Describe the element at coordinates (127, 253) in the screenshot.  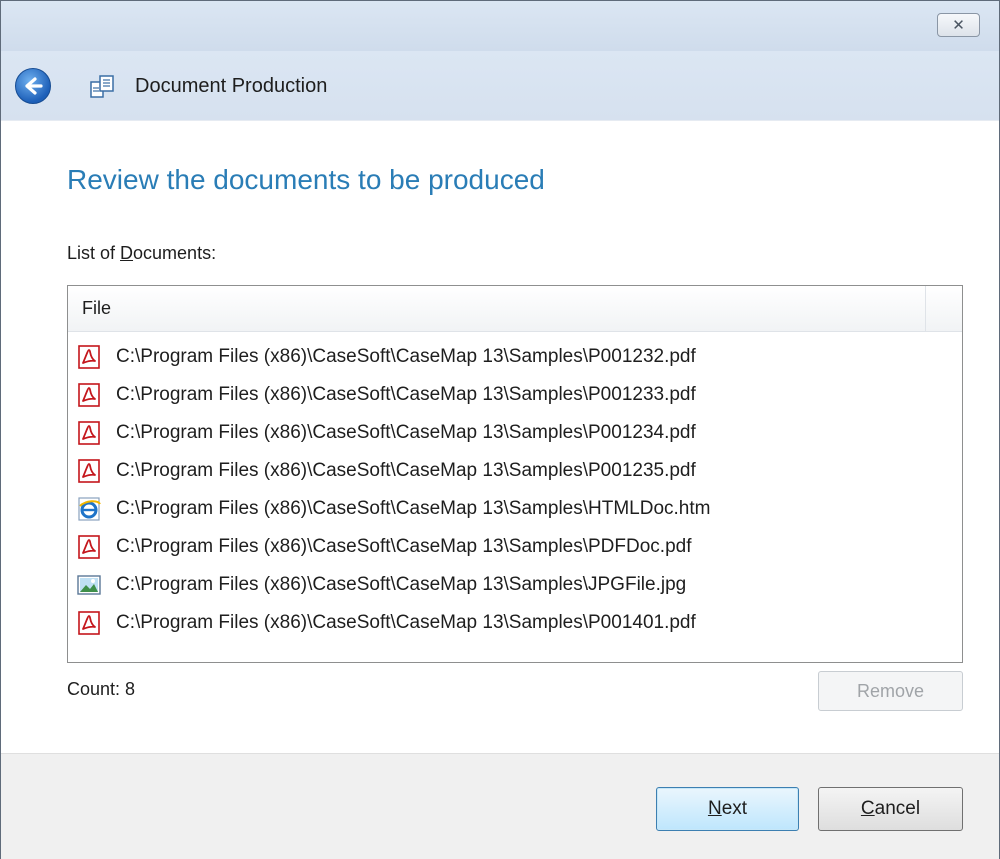
I see `list-label-mnemonic: D` at that location.